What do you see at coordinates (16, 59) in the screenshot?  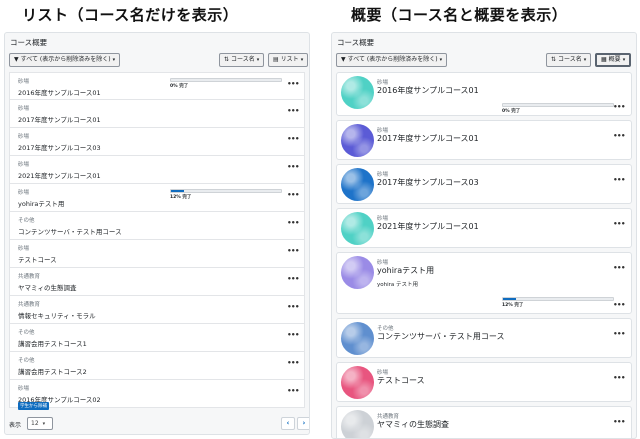 I see `filter-icon: ▼` at bounding box center [16, 59].